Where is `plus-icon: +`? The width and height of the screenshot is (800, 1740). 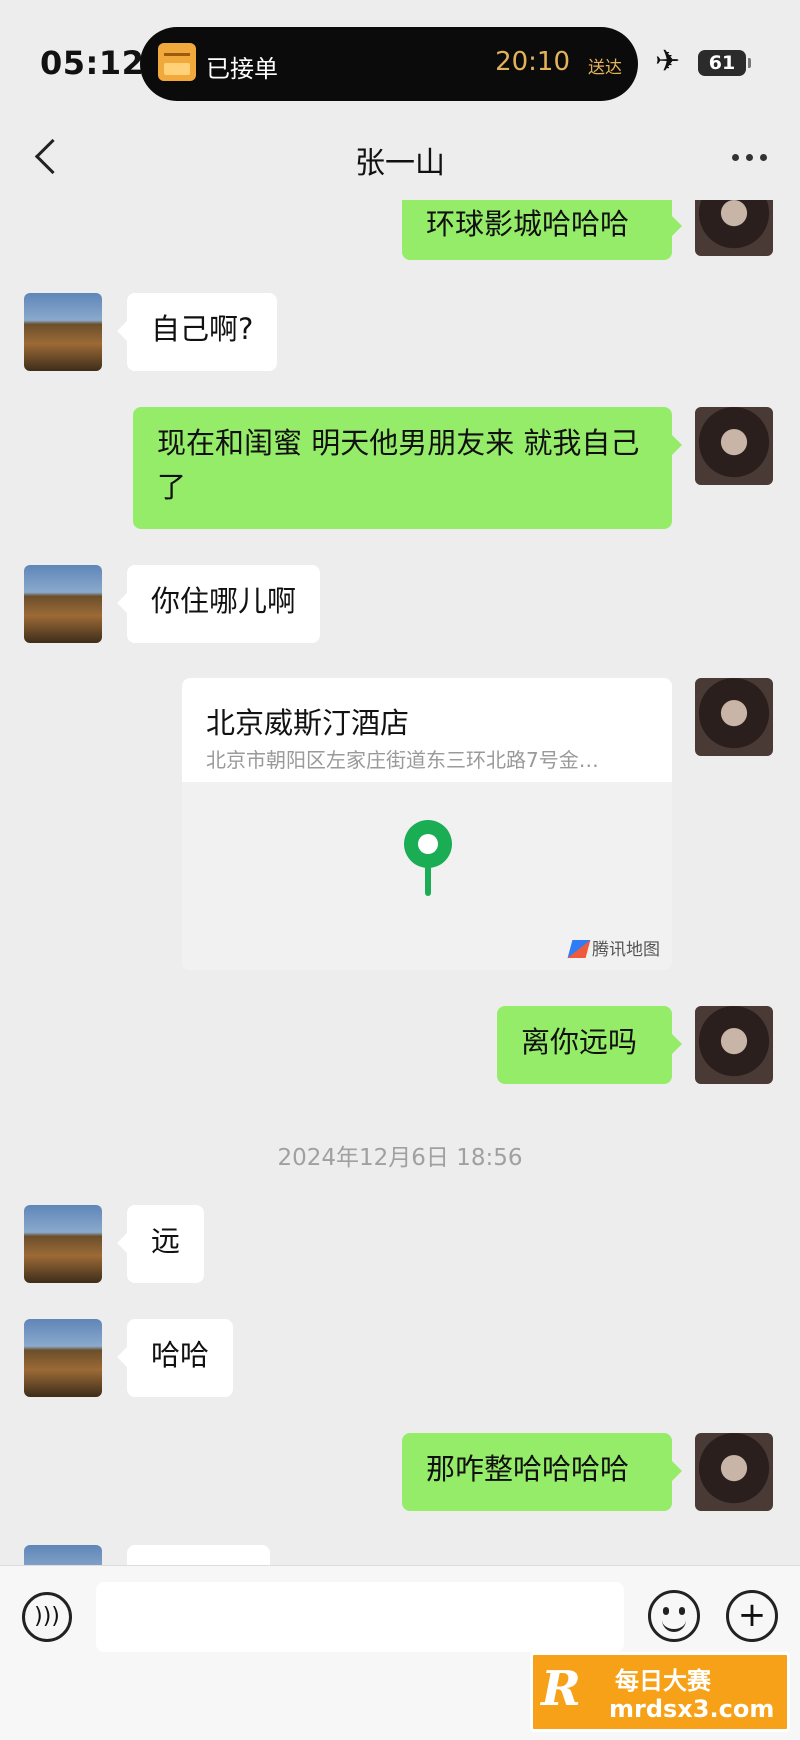
plus-icon: + is located at coordinates (752, 1615).